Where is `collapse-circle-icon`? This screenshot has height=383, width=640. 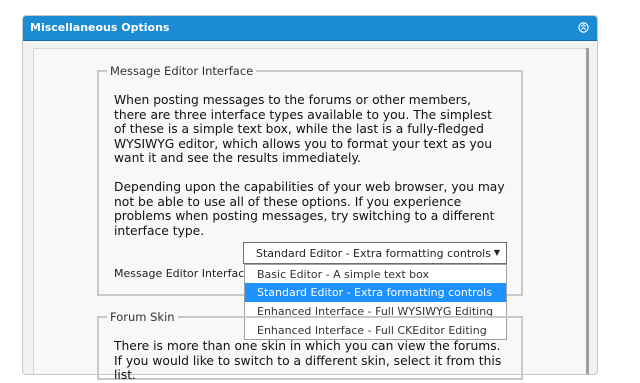 collapse-circle-icon is located at coordinates (583, 27).